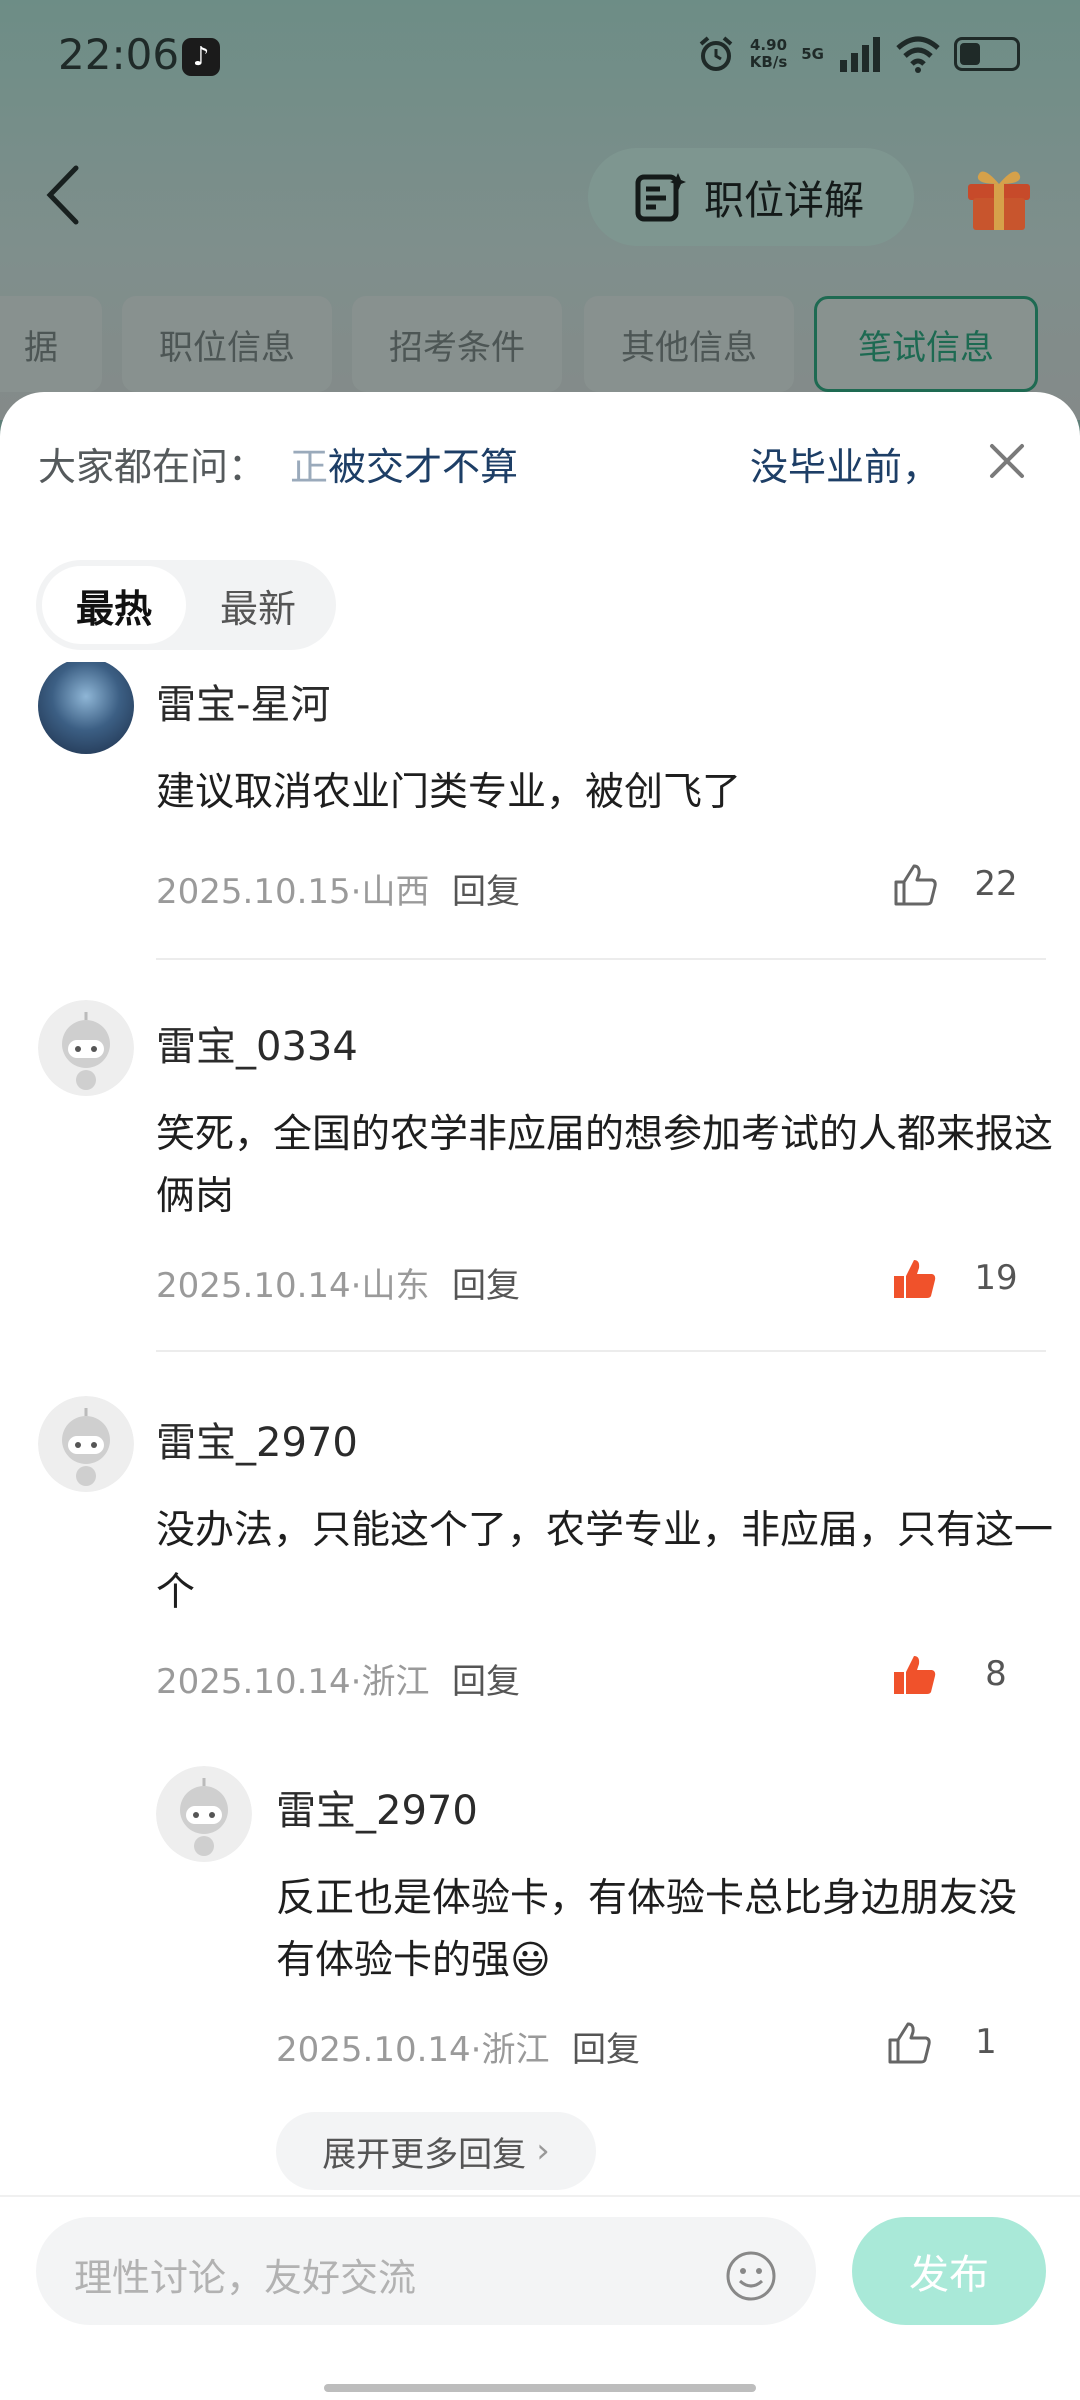  What do you see at coordinates (538, 466) in the screenshot?
I see `trending-questions: 大家都在问： 正被交才不算 没毕业前，` at bounding box center [538, 466].